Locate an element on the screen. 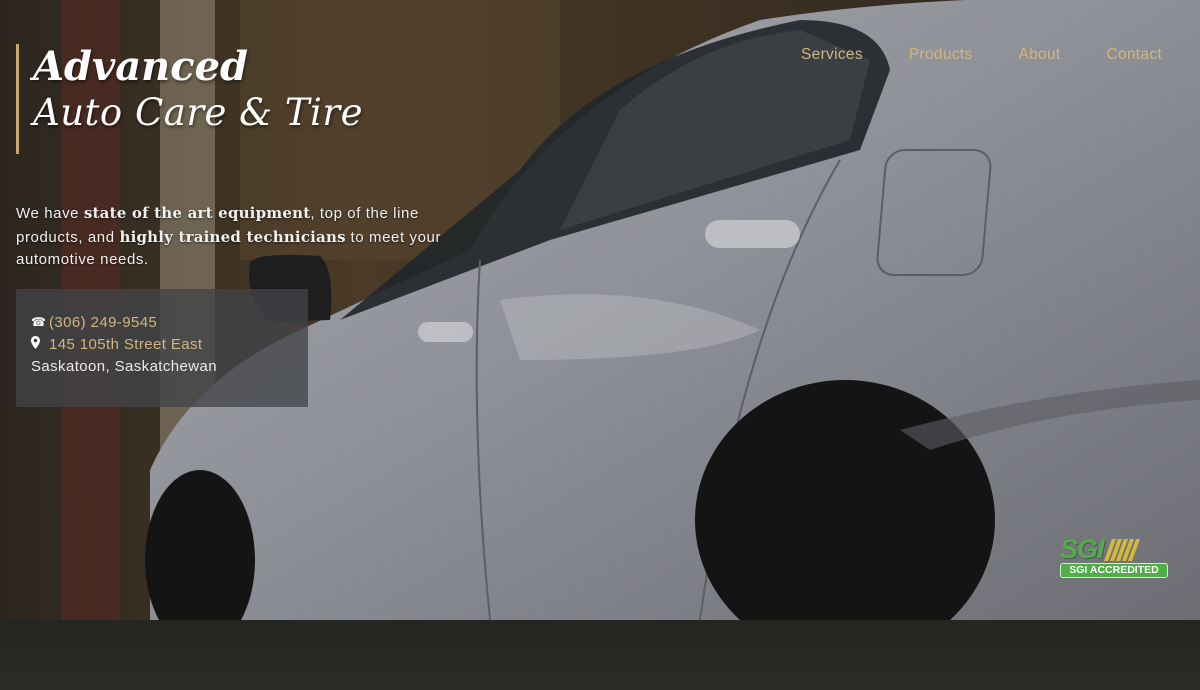 The image size is (1200, 690). nav-contact: Contact is located at coordinates (1134, 55).